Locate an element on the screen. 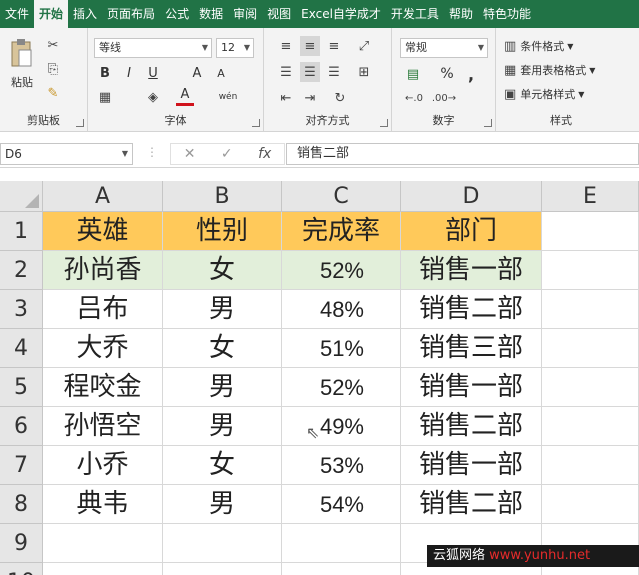 Image resolution: width=639 pixels, height=575 pixels. shrink-font-button: A is located at coordinates (221, 73).